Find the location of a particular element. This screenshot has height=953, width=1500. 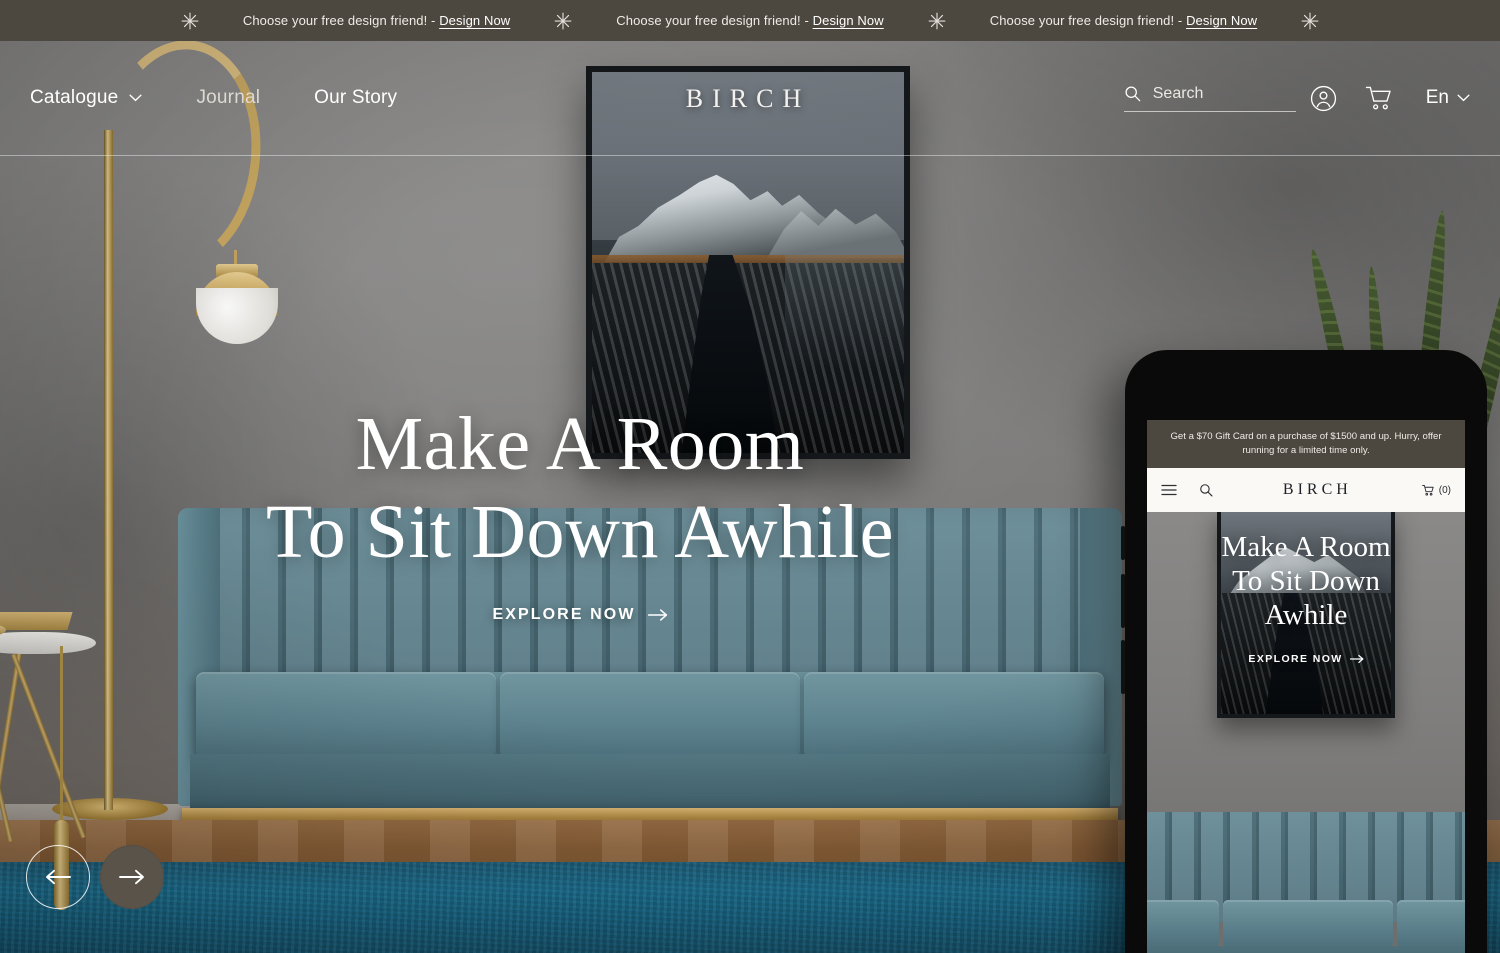

phone-mute-switch is located at coordinates (1123, 543).